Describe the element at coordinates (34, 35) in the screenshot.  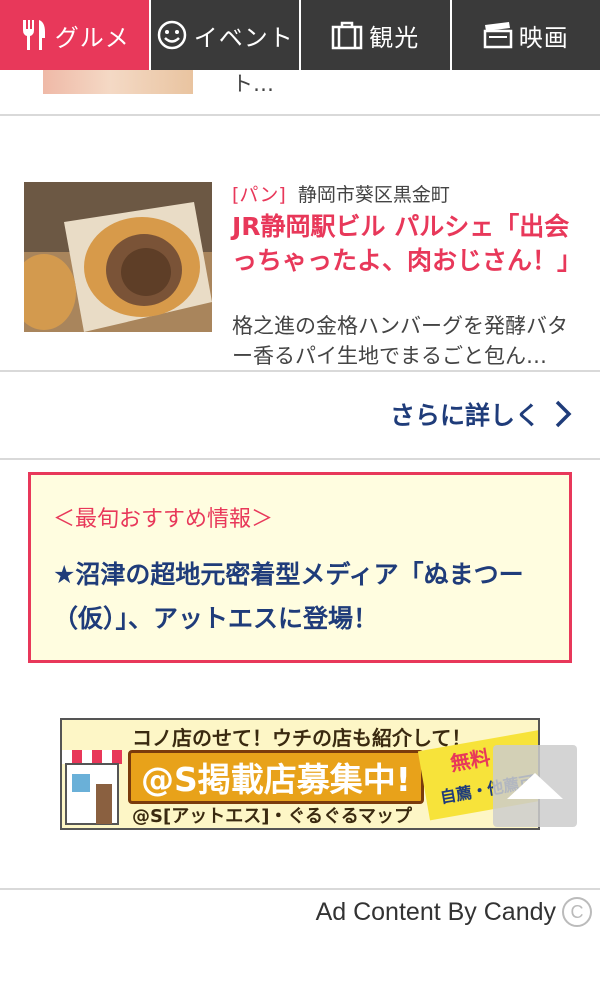
I see `fork-knife-icon` at that location.